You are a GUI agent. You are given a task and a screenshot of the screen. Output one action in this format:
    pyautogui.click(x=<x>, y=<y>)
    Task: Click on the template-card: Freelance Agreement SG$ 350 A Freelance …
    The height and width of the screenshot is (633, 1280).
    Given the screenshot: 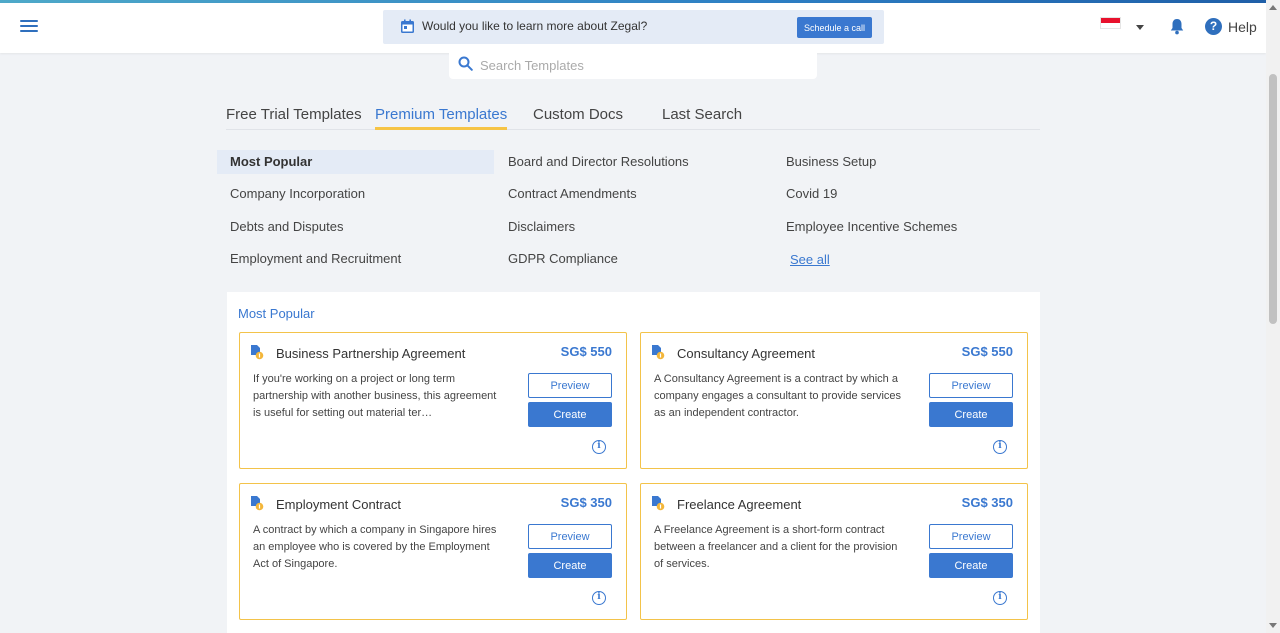 What is the action you would take?
    pyautogui.click(x=834, y=551)
    